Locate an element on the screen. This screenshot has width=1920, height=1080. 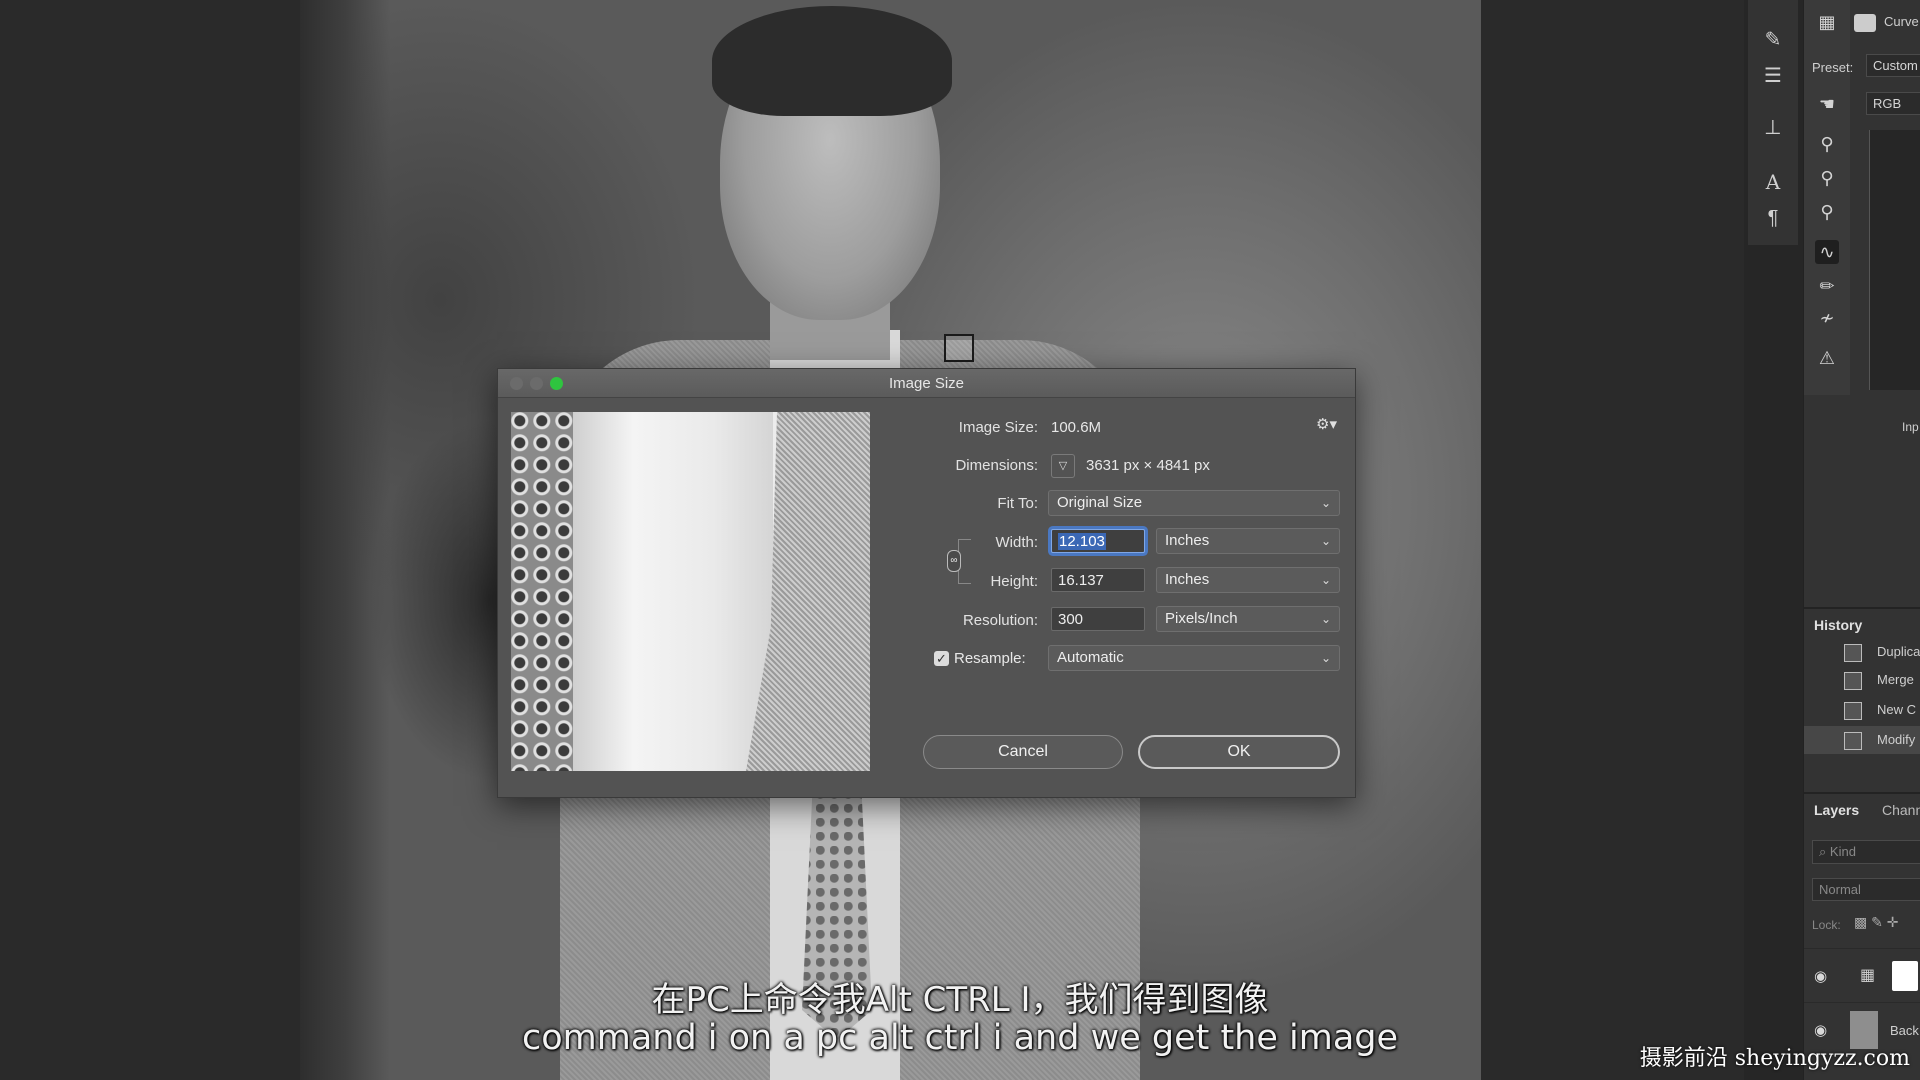
history-item-label: Duplica is located at coordinates (1898, 651).